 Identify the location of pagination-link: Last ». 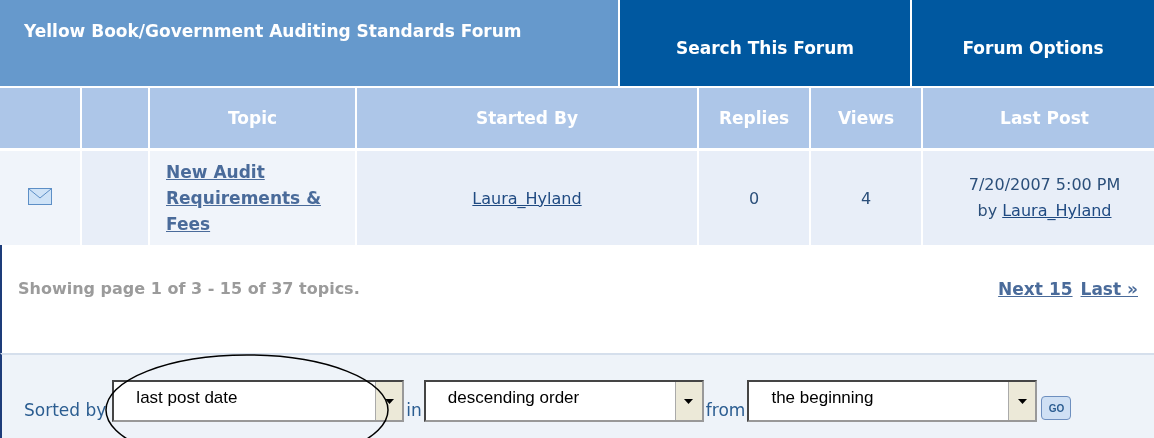
(1109, 316).